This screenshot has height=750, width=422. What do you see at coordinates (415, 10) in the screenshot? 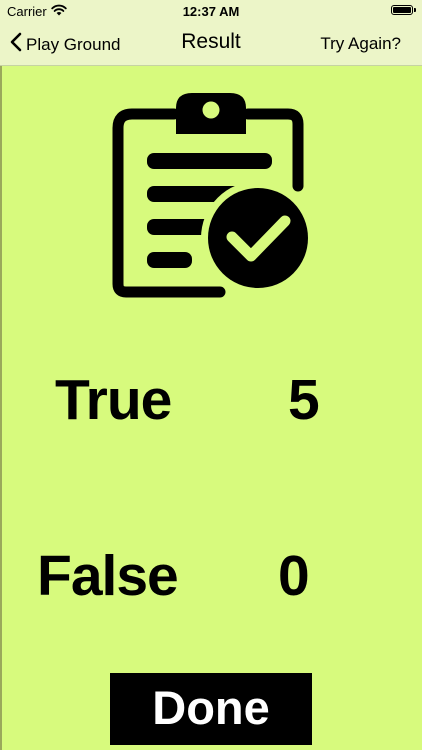
I see `battery-nub` at bounding box center [415, 10].